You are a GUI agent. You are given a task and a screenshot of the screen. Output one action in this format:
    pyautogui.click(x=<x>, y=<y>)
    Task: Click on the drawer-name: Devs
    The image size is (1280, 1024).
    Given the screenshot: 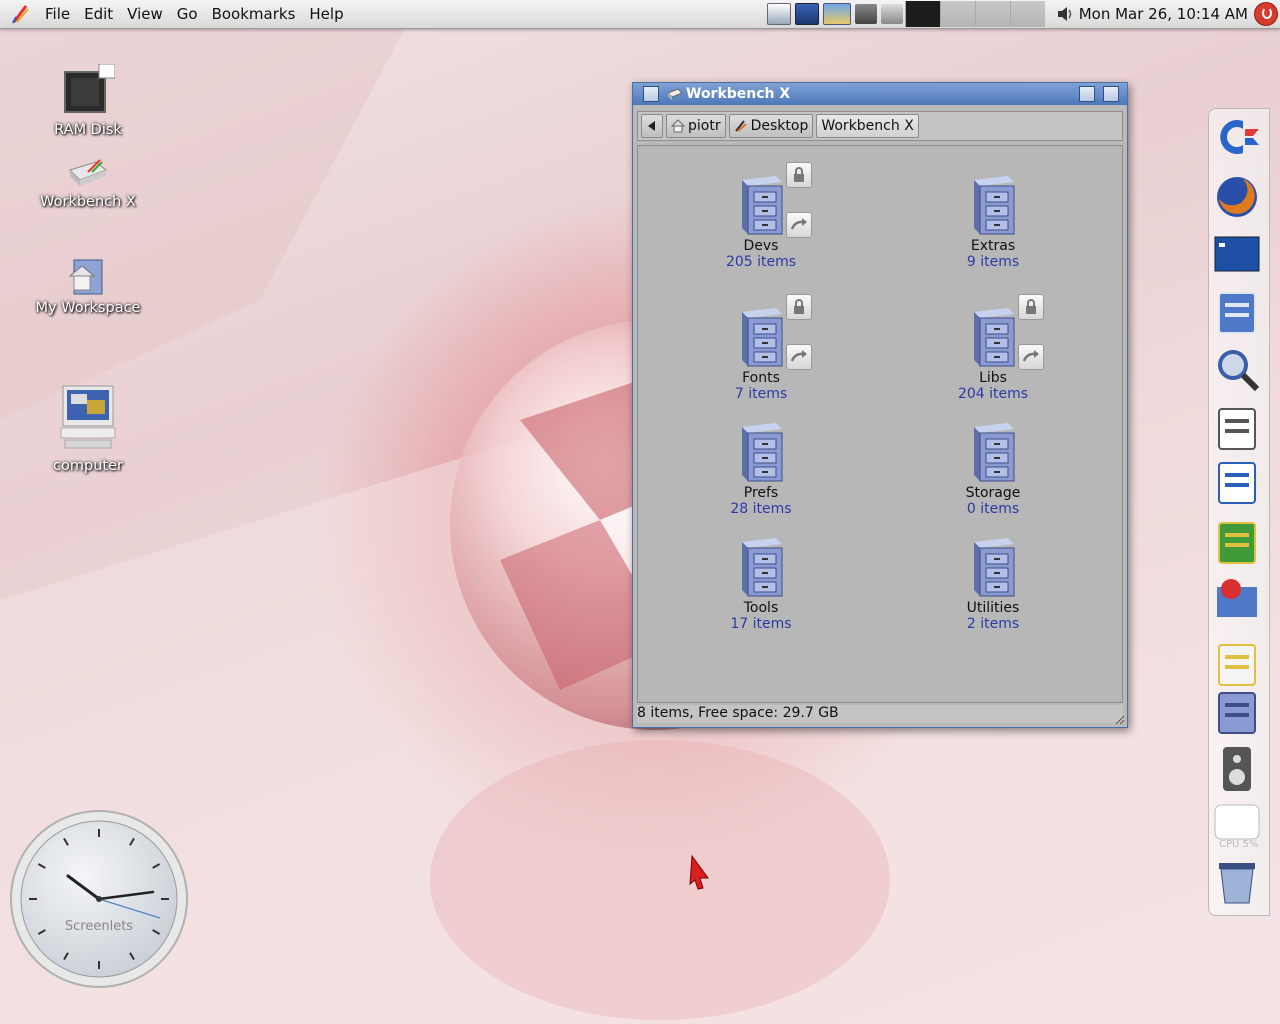 What is the action you would take?
    pyautogui.click(x=761, y=246)
    